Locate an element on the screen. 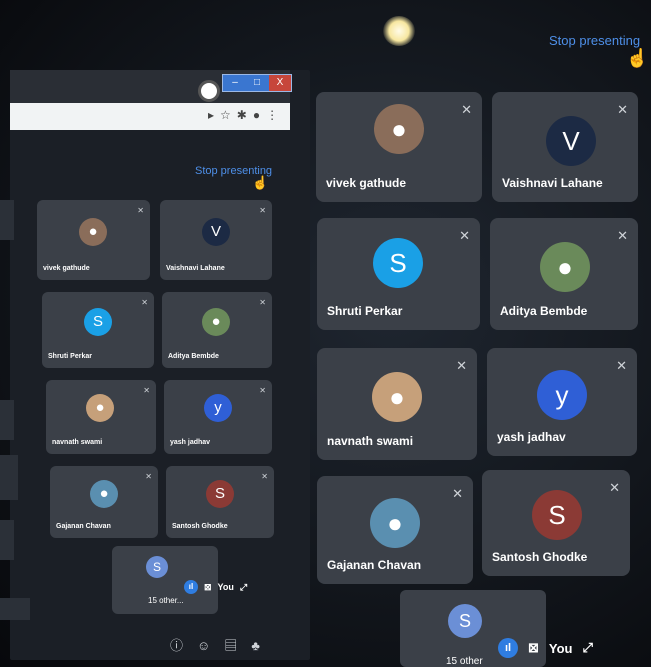 This screenshot has height=667, width=651. profile-icon: ● is located at coordinates (259, 115).